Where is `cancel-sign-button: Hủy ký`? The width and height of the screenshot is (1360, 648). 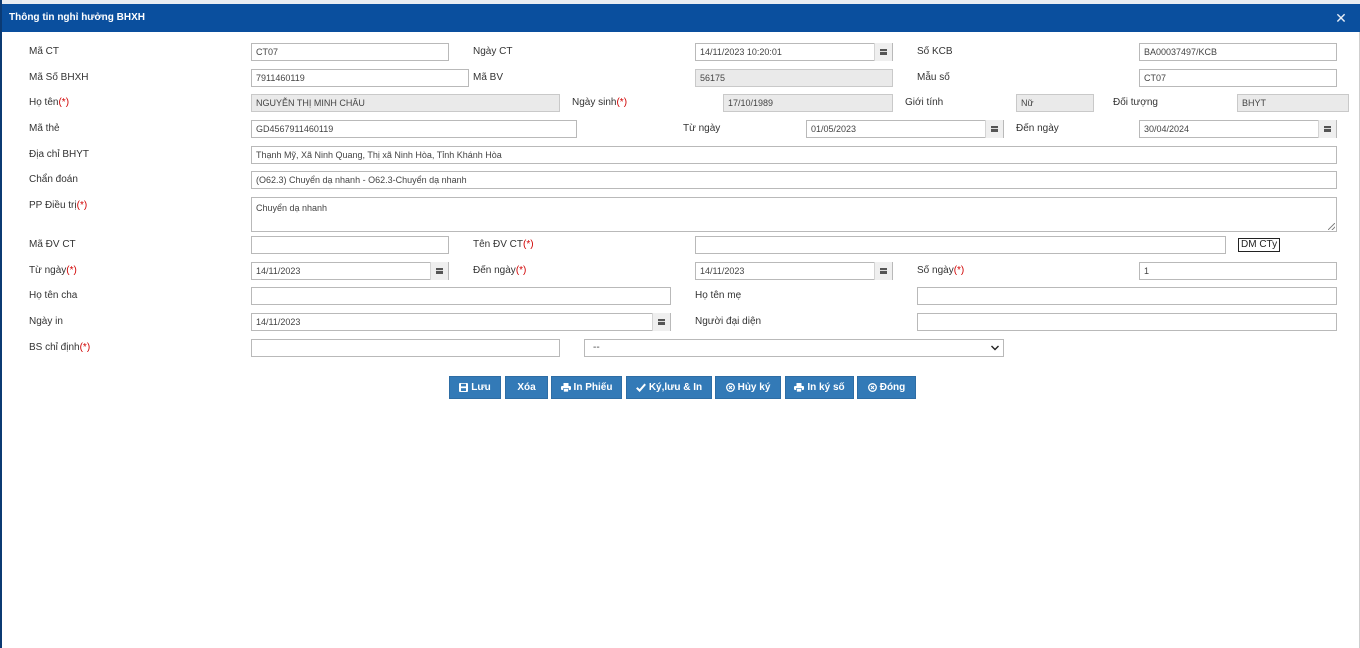
cancel-sign-button: Hủy ký is located at coordinates (748, 387).